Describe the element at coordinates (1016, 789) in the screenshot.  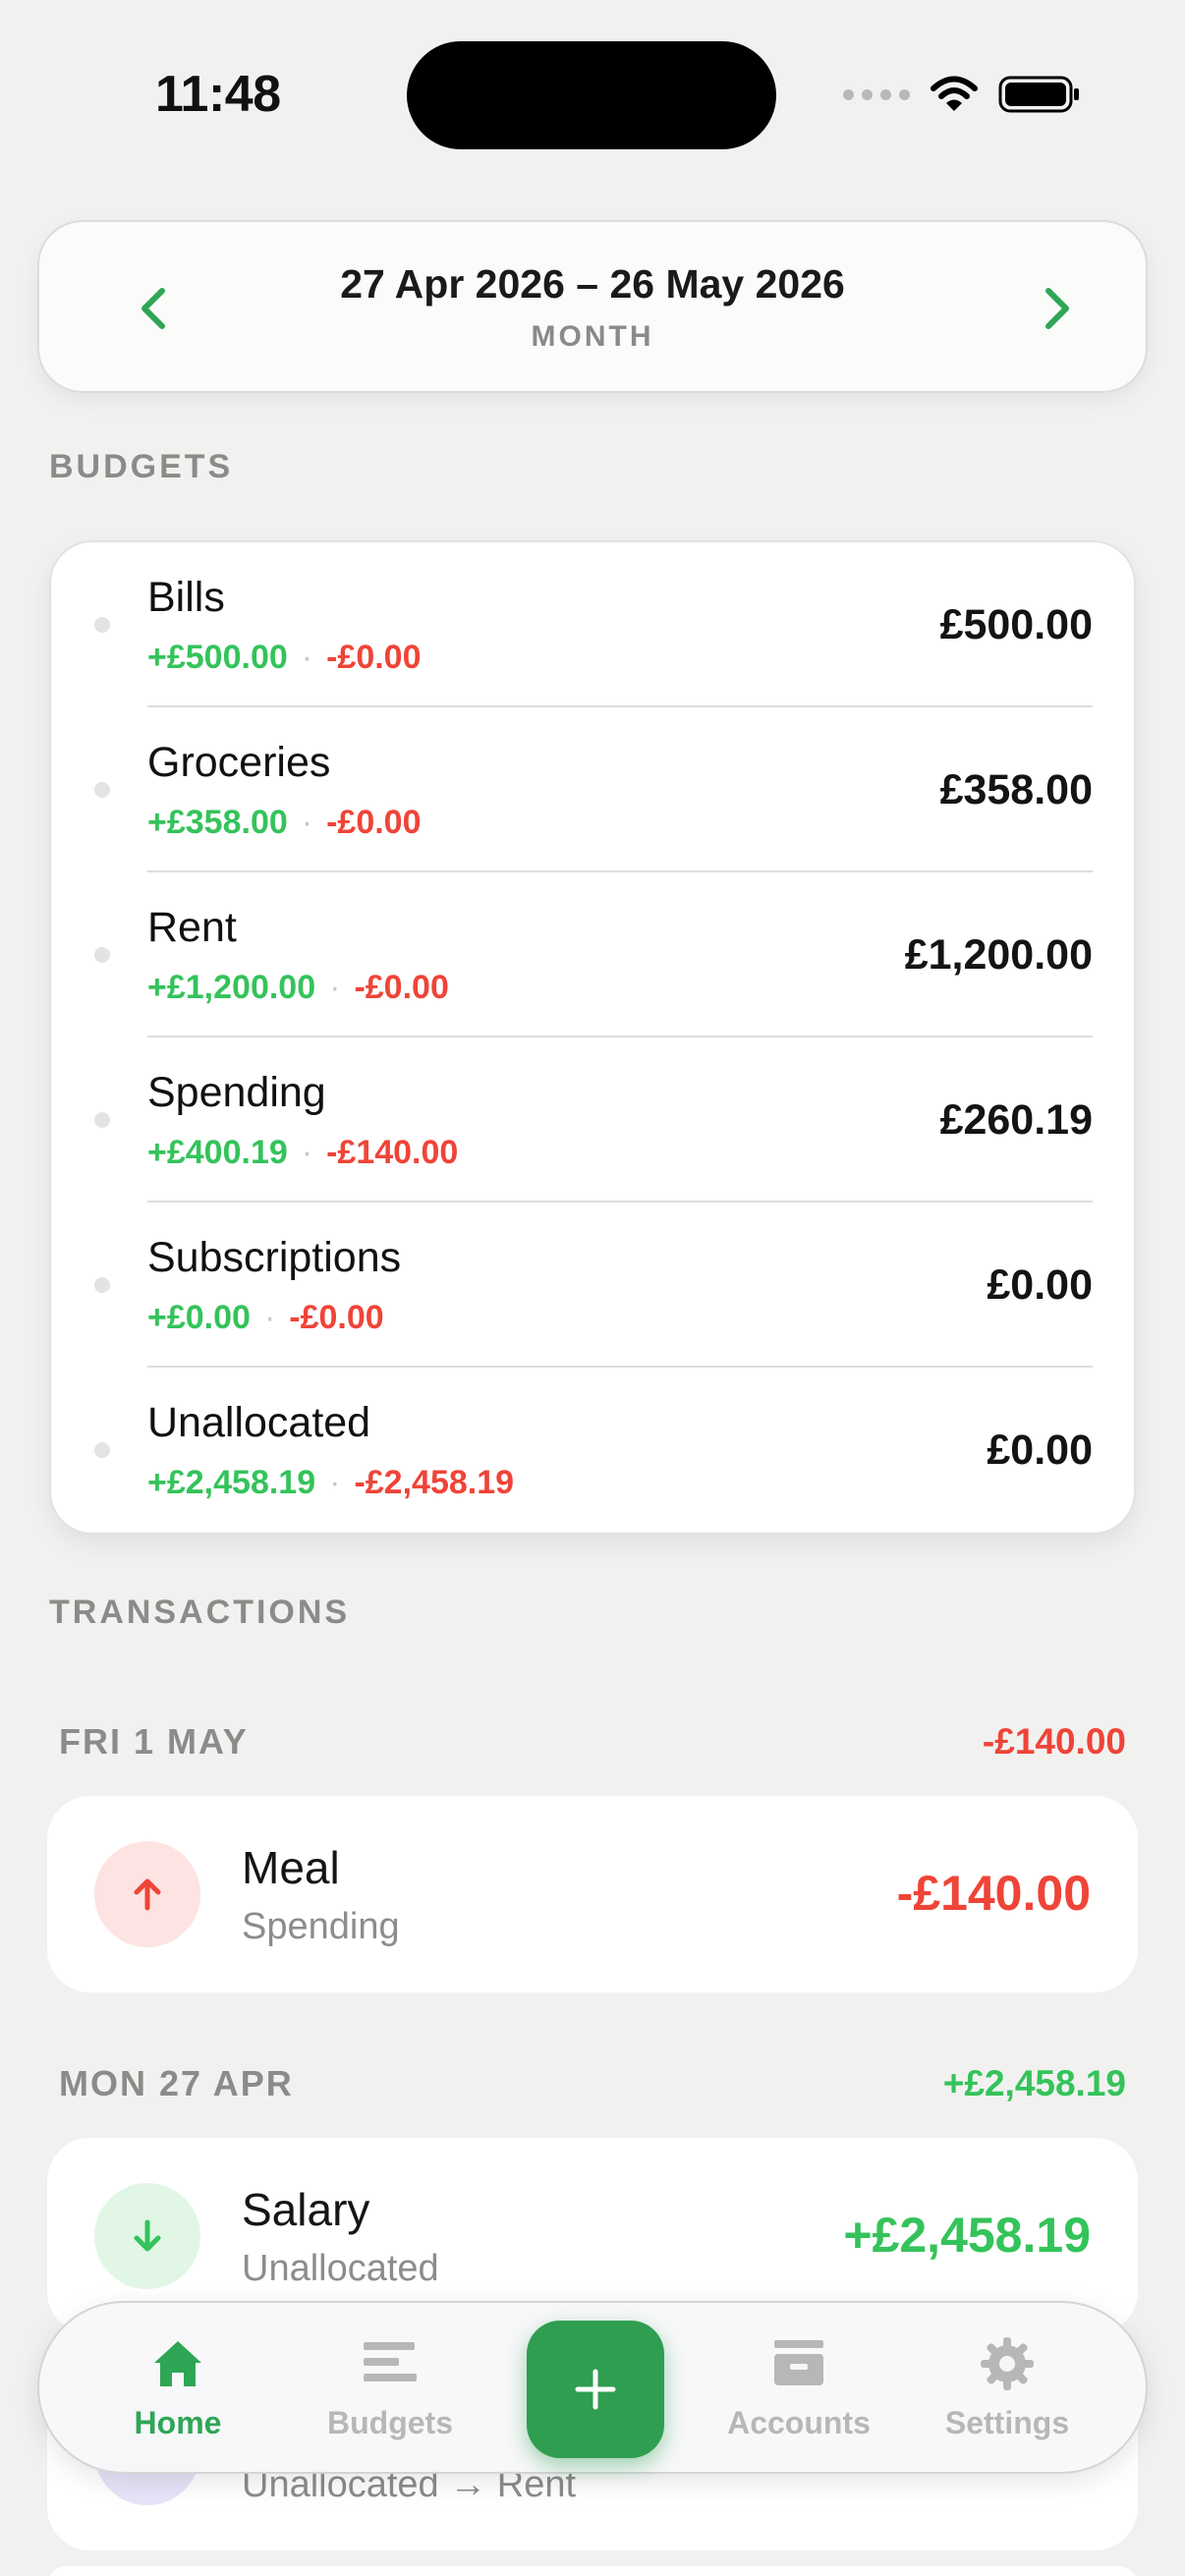
I see `budget-amount: £358.00` at that location.